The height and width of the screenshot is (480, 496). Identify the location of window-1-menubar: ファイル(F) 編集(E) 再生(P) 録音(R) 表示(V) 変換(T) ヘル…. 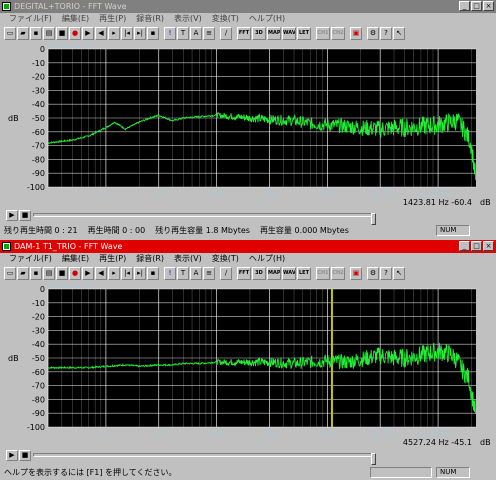
(248, 19).